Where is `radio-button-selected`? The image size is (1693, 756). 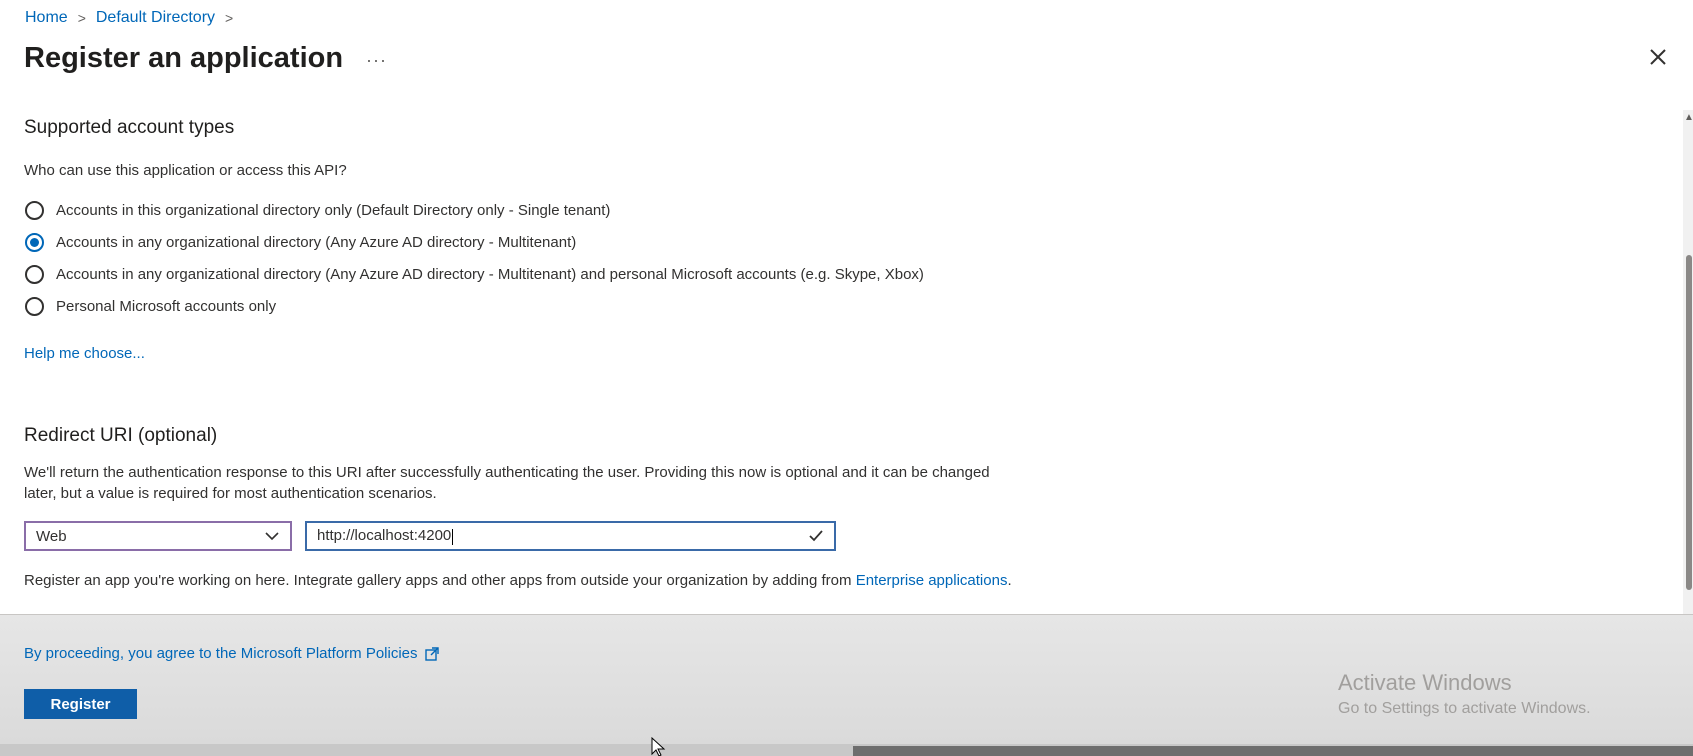 radio-button-selected is located at coordinates (34, 242).